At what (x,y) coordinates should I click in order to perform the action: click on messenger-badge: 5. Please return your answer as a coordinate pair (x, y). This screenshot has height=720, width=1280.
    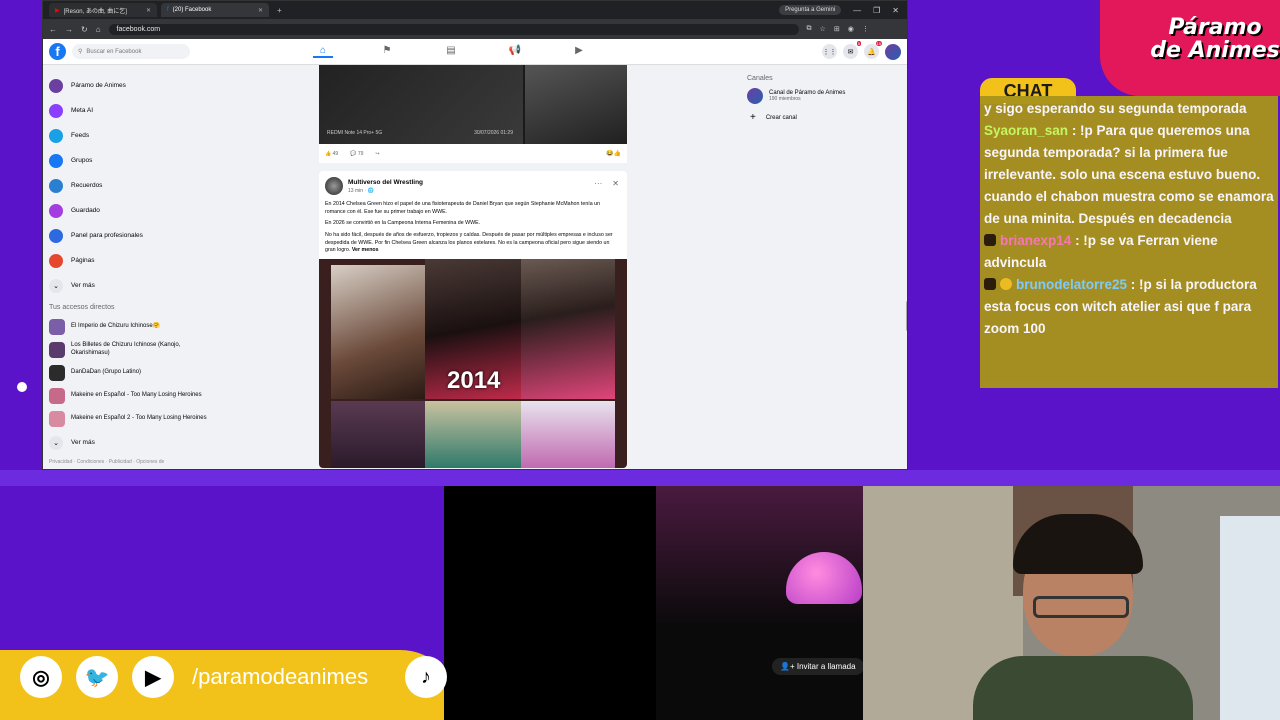
    Looking at the image, I should click on (858, 43).